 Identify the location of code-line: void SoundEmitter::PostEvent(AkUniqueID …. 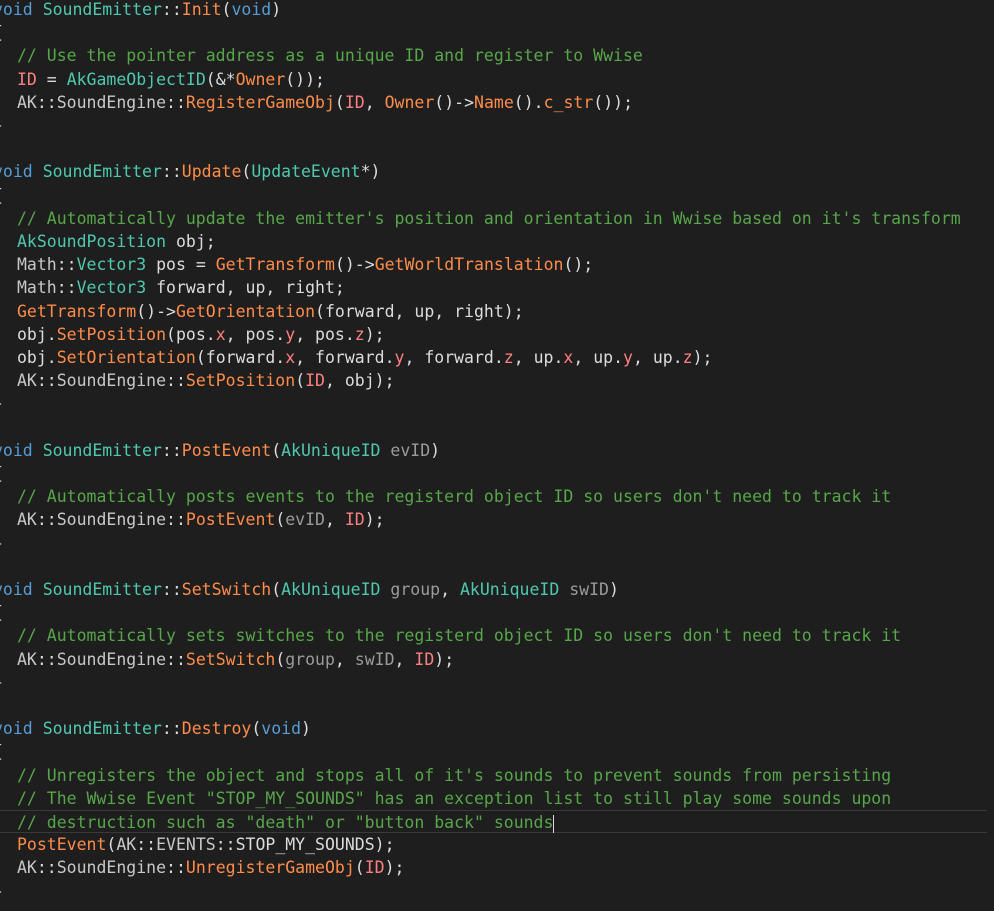
(493, 450).